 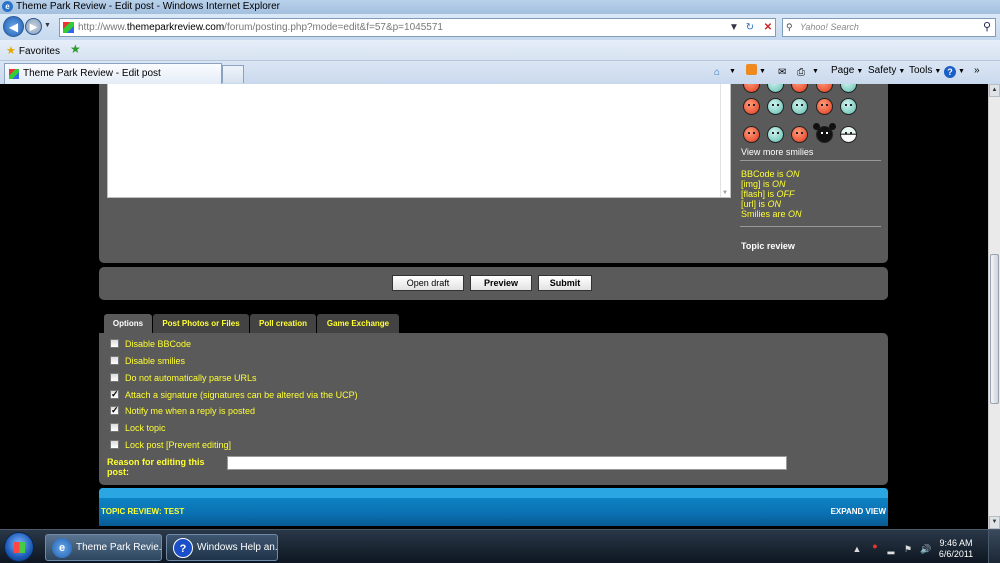 I want to click on reason-input, so click(x=507, y=463).